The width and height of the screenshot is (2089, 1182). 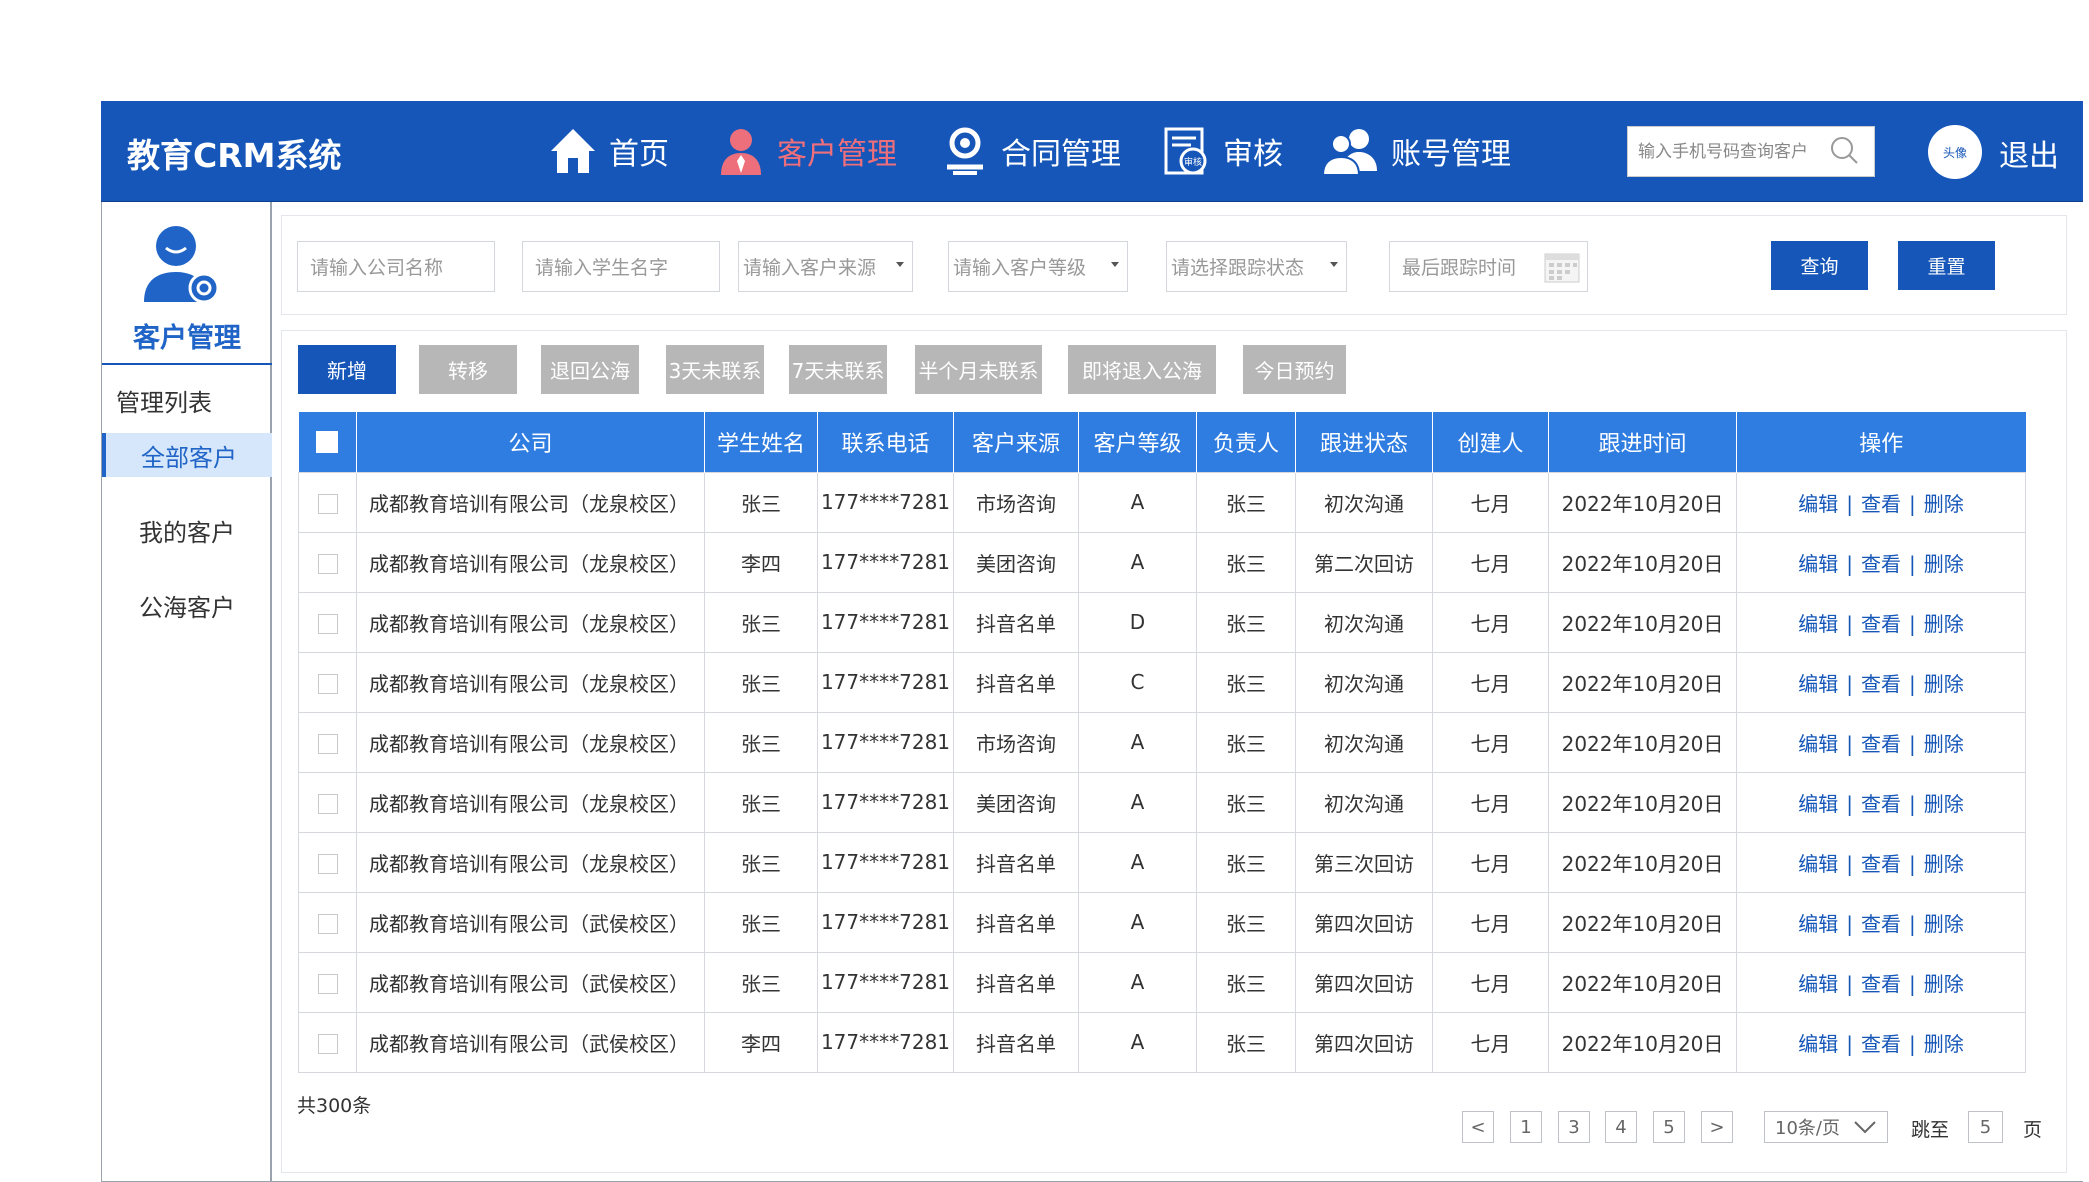 I want to click on return-public-button: 退回公海, so click(x=590, y=369).